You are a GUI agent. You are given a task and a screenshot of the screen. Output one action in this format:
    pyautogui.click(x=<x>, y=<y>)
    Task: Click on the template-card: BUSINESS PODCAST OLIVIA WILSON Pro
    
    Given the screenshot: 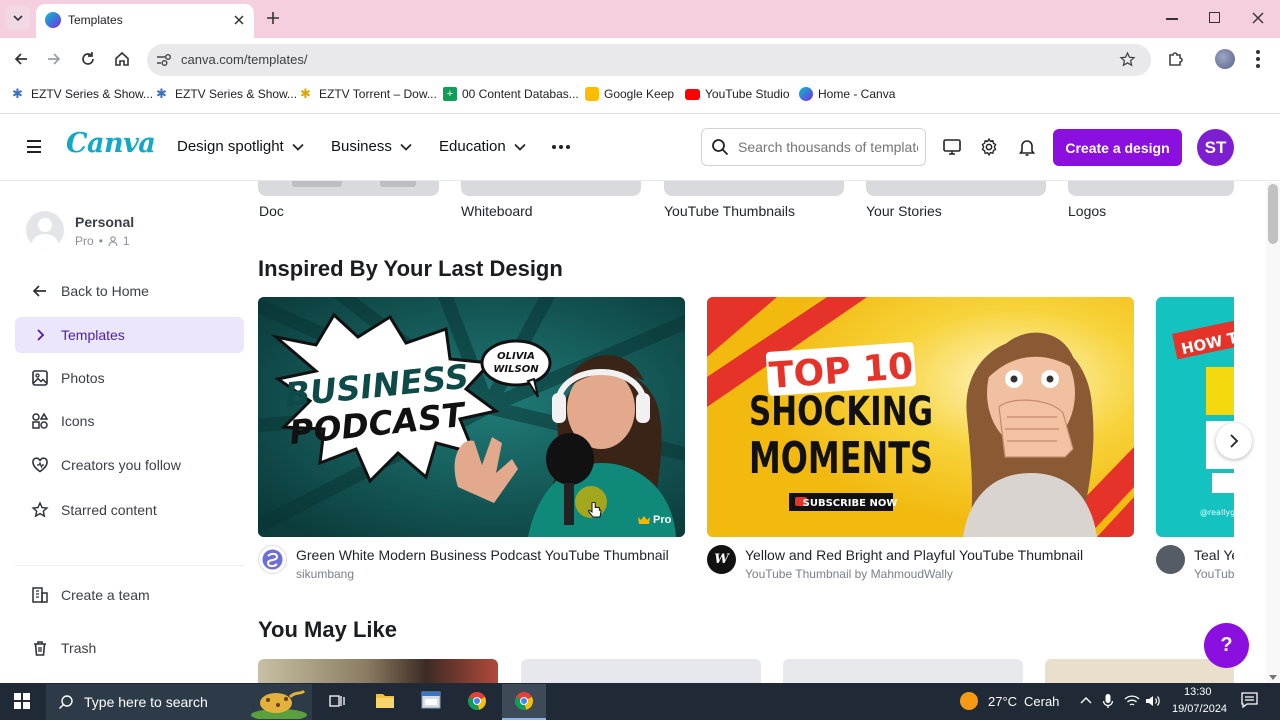 What is the action you would take?
    pyautogui.click(x=471, y=417)
    